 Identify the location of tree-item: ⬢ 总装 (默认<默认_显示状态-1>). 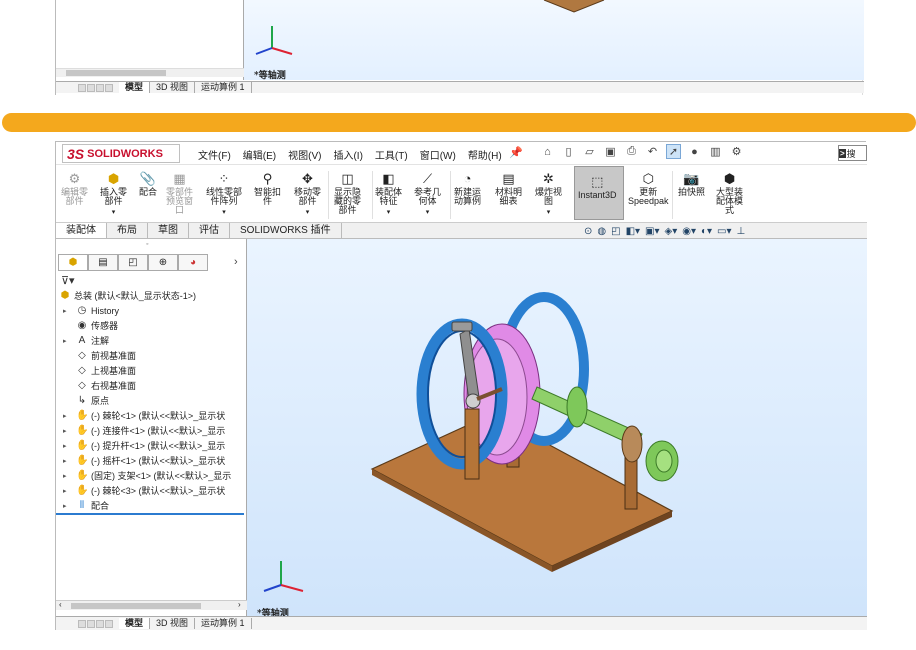
(151, 296).